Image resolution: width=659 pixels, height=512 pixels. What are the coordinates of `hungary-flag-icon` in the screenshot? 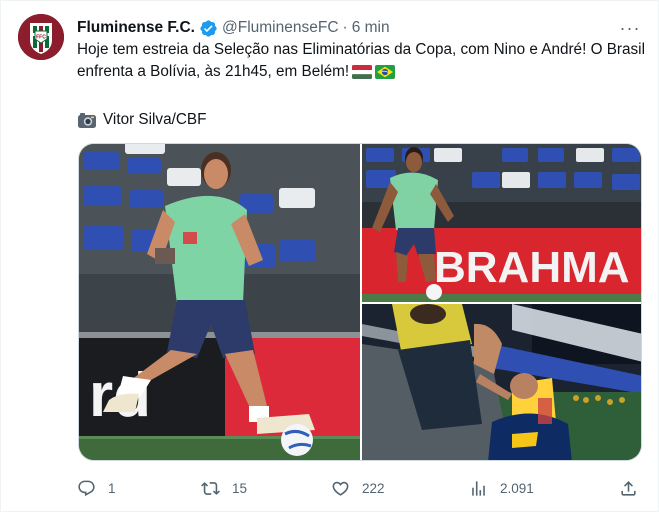 It's located at (362, 72).